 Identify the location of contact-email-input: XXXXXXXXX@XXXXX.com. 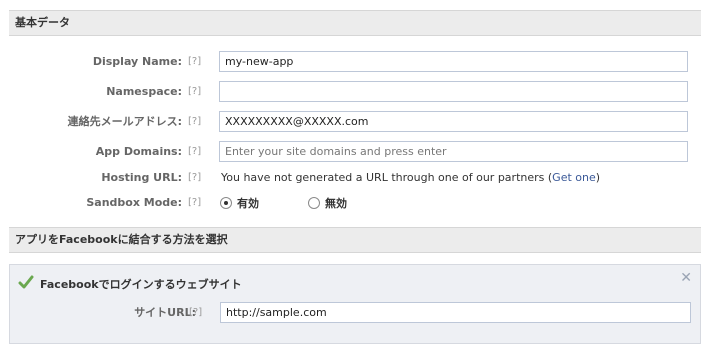
(453, 121).